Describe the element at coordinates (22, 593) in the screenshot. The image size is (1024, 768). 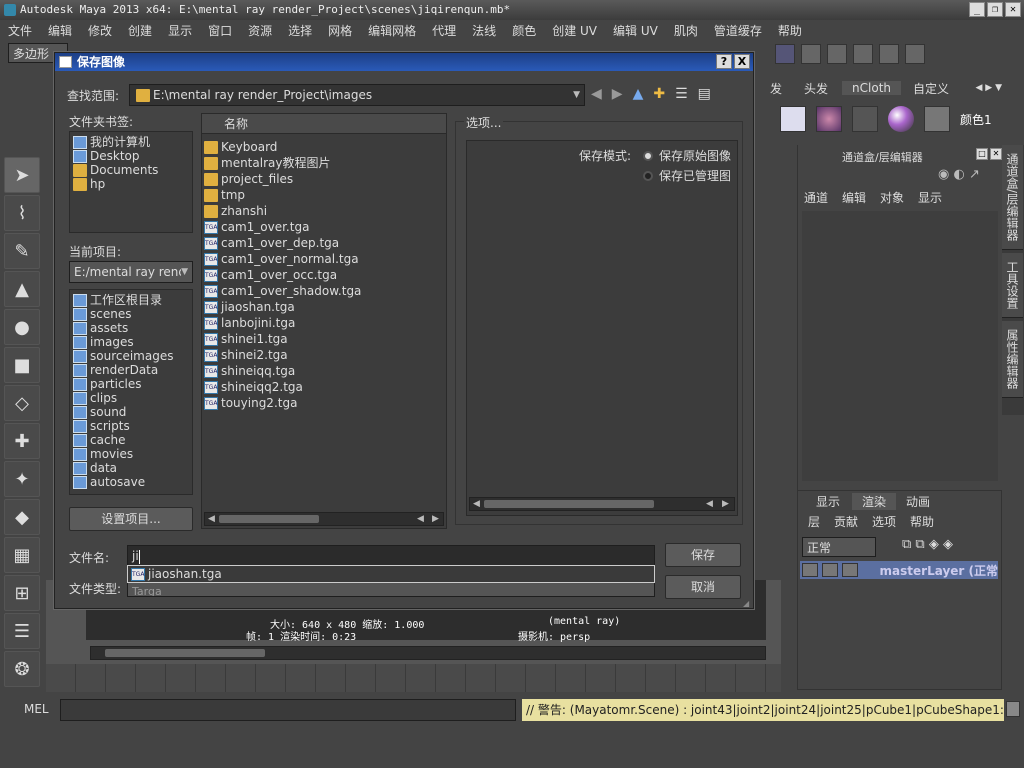
I see `layout-four-icon: ⊞` at that location.